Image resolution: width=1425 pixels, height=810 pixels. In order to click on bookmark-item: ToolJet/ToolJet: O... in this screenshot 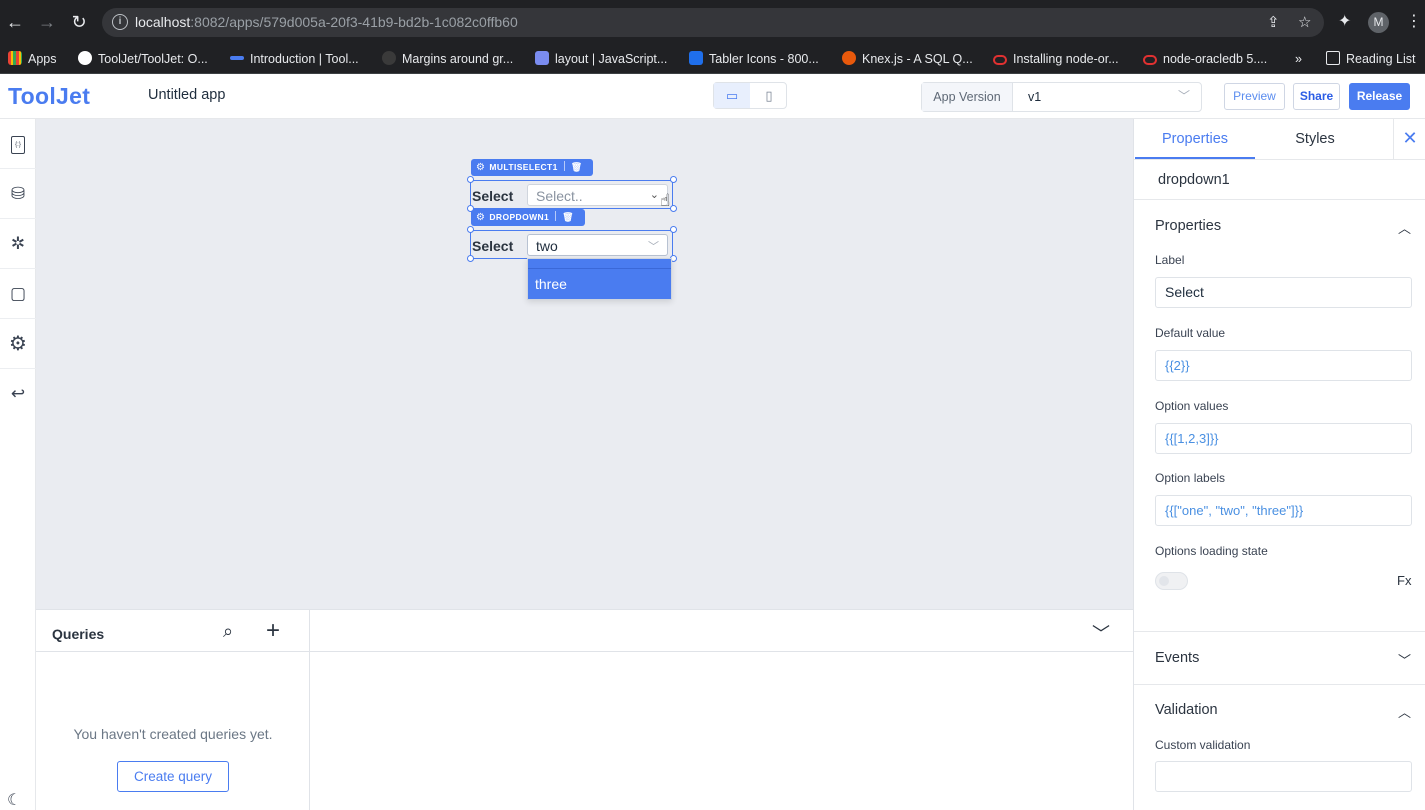, I will do `click(143, 59)`.